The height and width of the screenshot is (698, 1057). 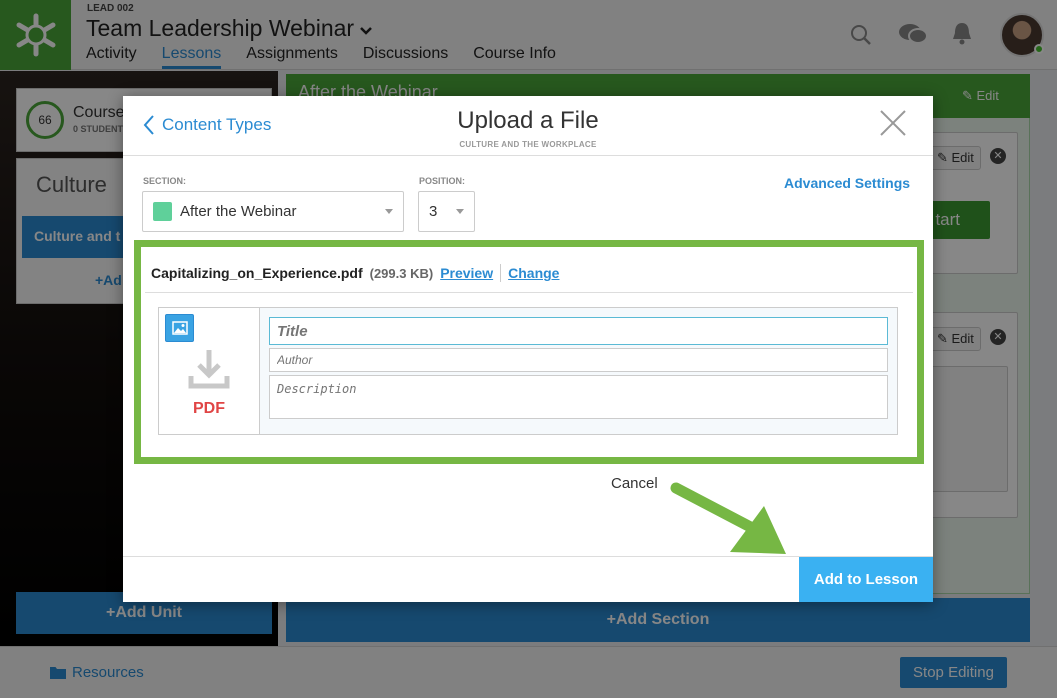 I want to click on add-to-lesson-button: Add to Lesson, so click(x=866, y=579).